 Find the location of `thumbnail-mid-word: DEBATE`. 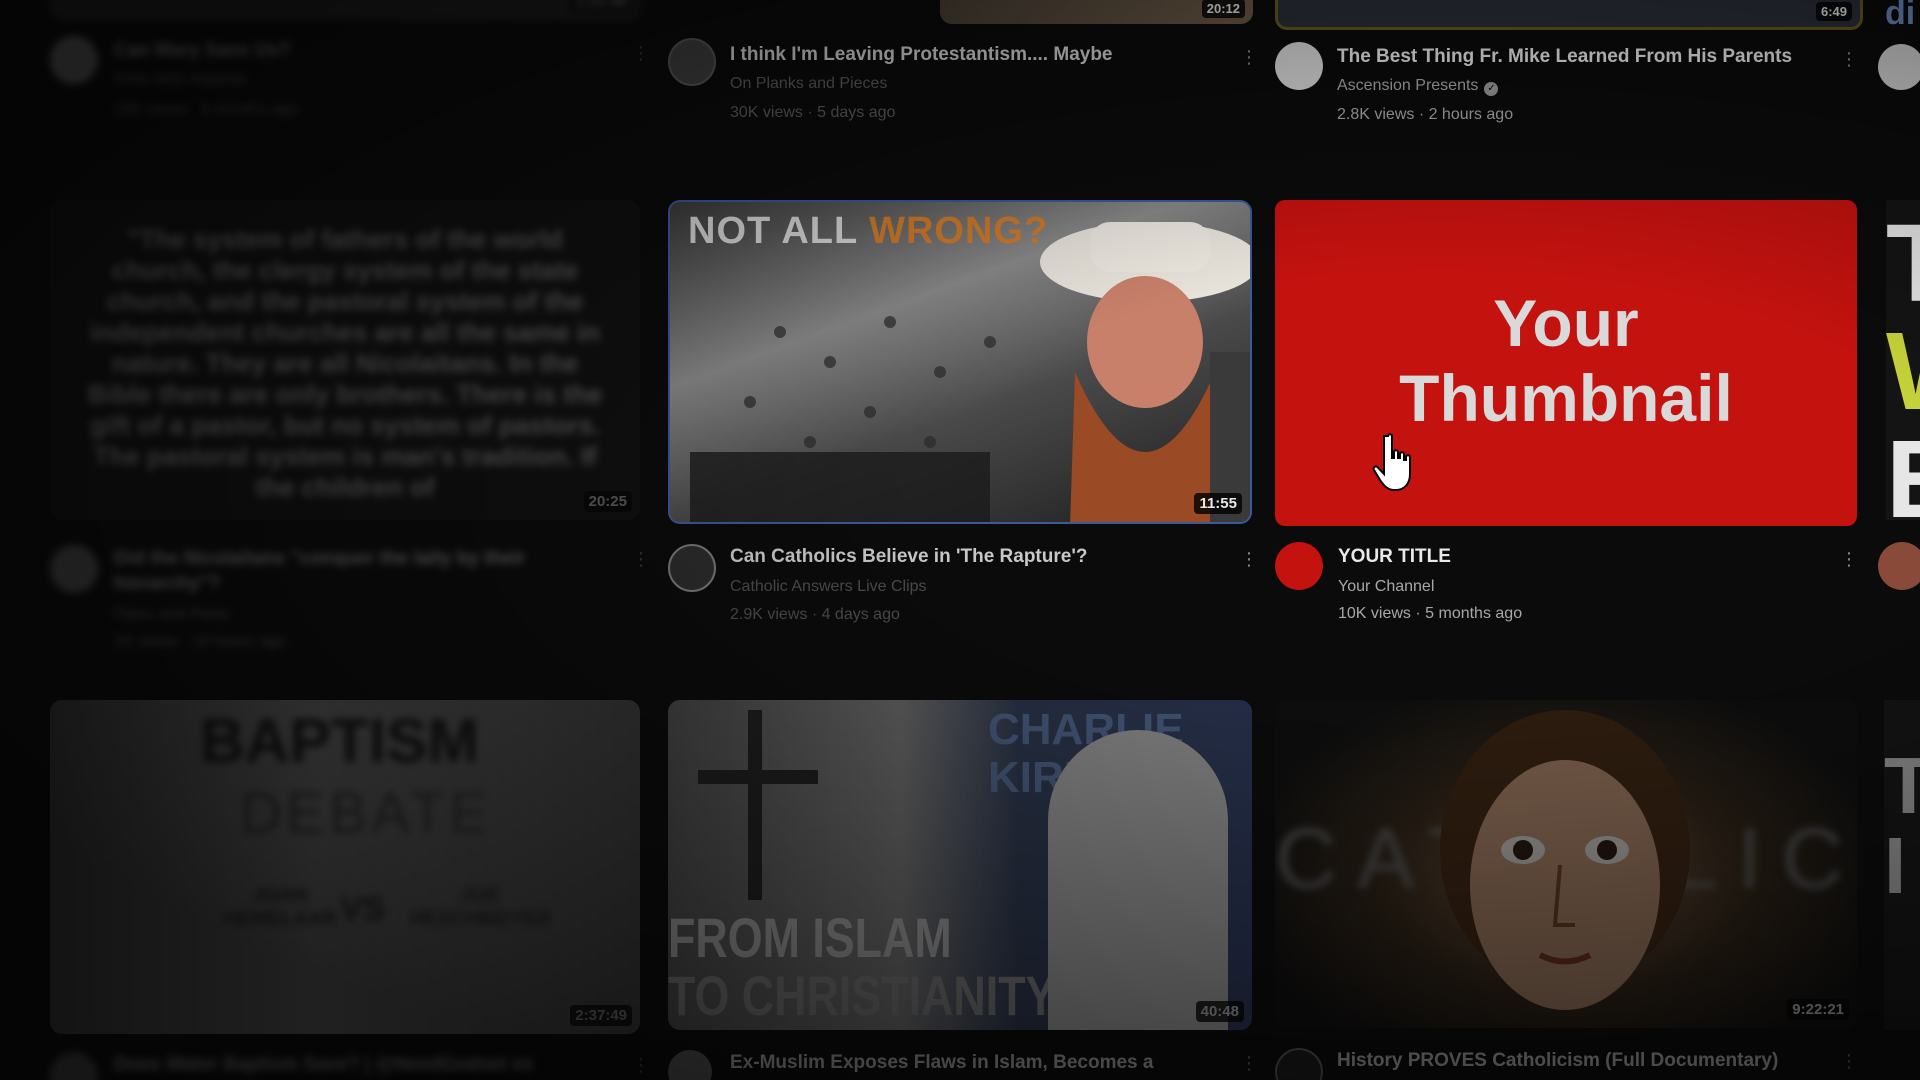

thumbnail-mid-word: DEBATE is located at coordinates (366, 813).